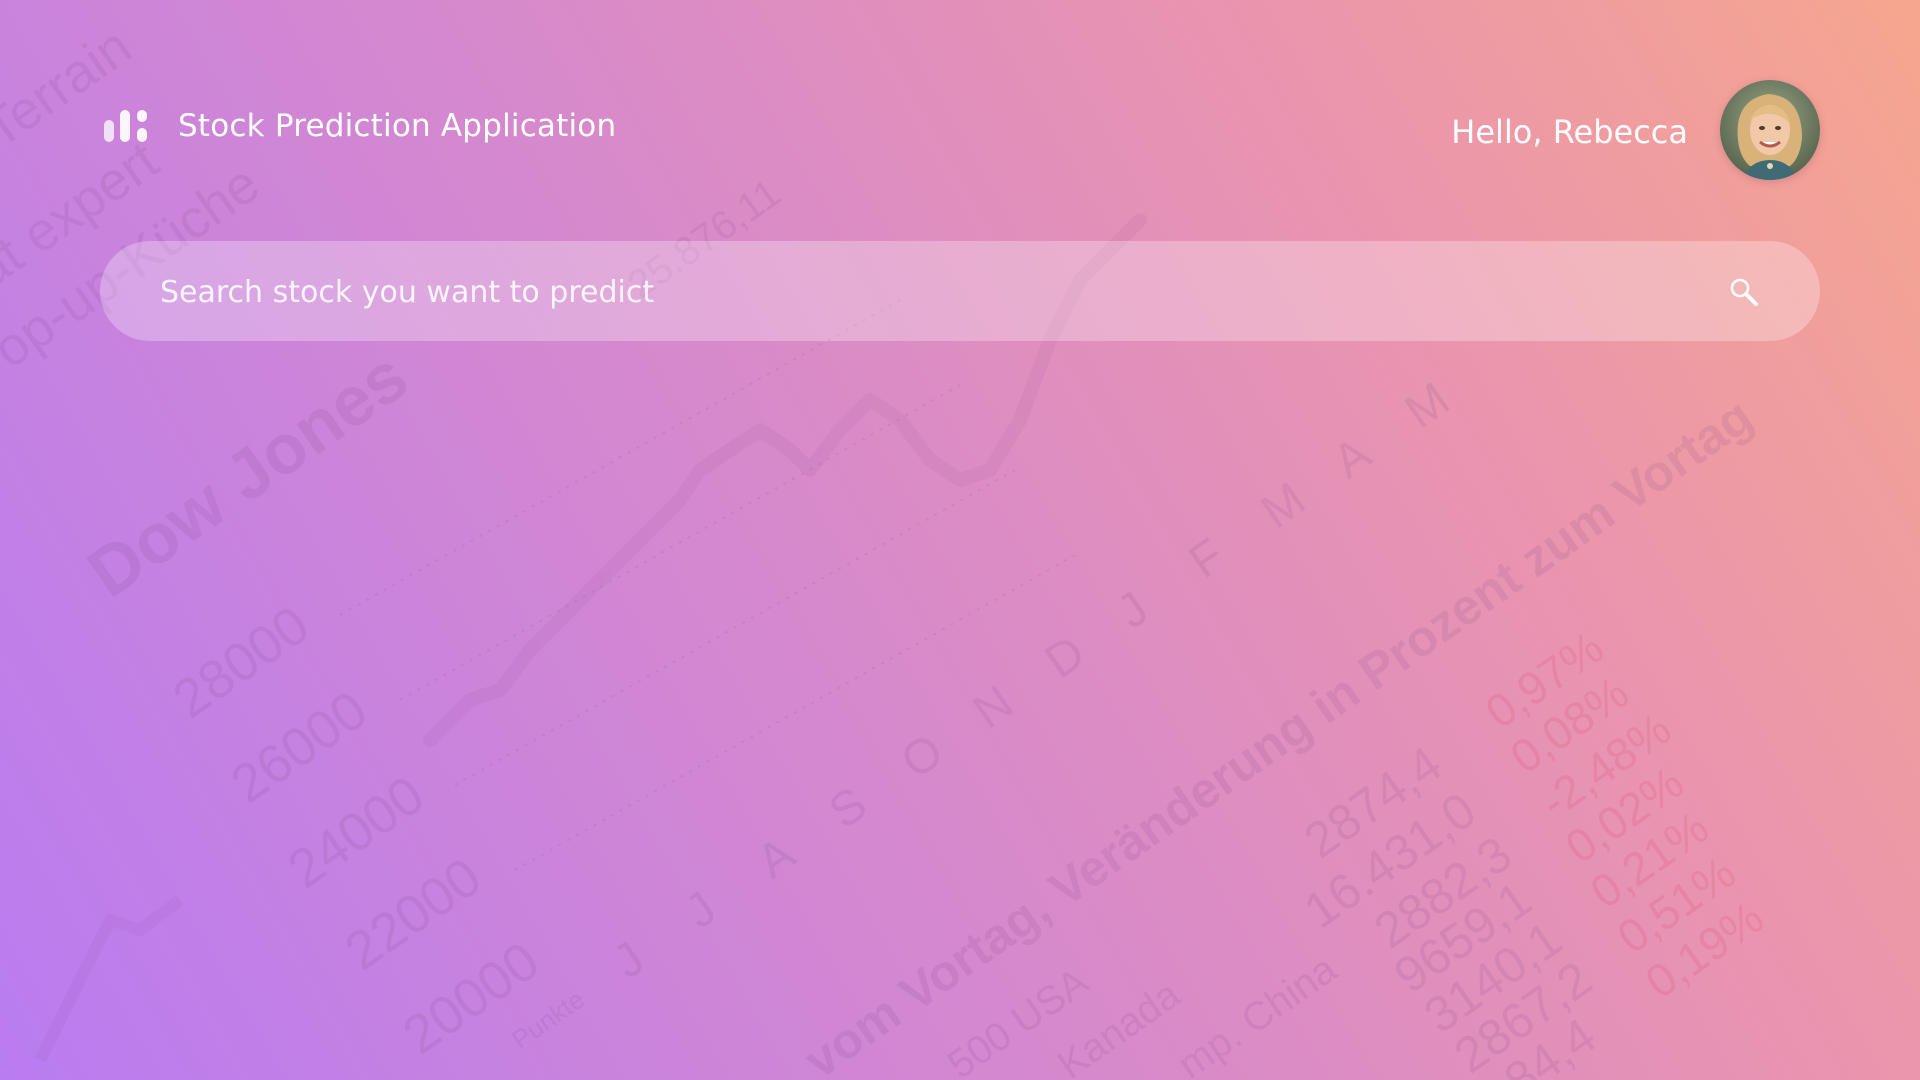  I want to click on search-bar, so click(960, 292).